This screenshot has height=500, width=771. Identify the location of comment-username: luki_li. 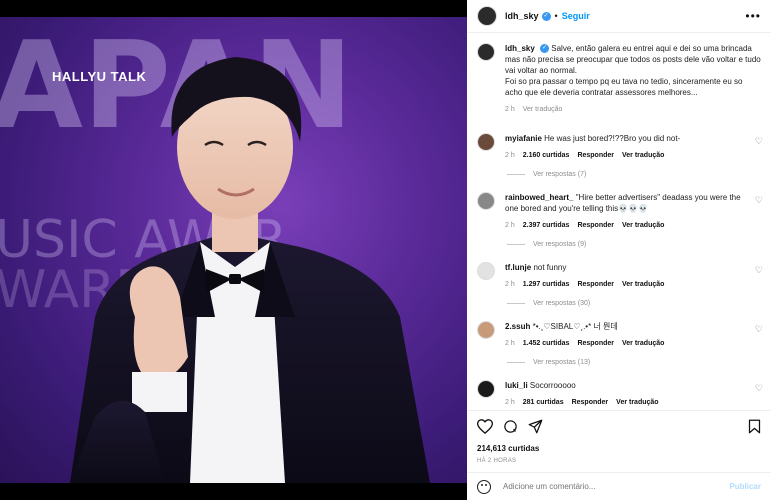
(516, 385).